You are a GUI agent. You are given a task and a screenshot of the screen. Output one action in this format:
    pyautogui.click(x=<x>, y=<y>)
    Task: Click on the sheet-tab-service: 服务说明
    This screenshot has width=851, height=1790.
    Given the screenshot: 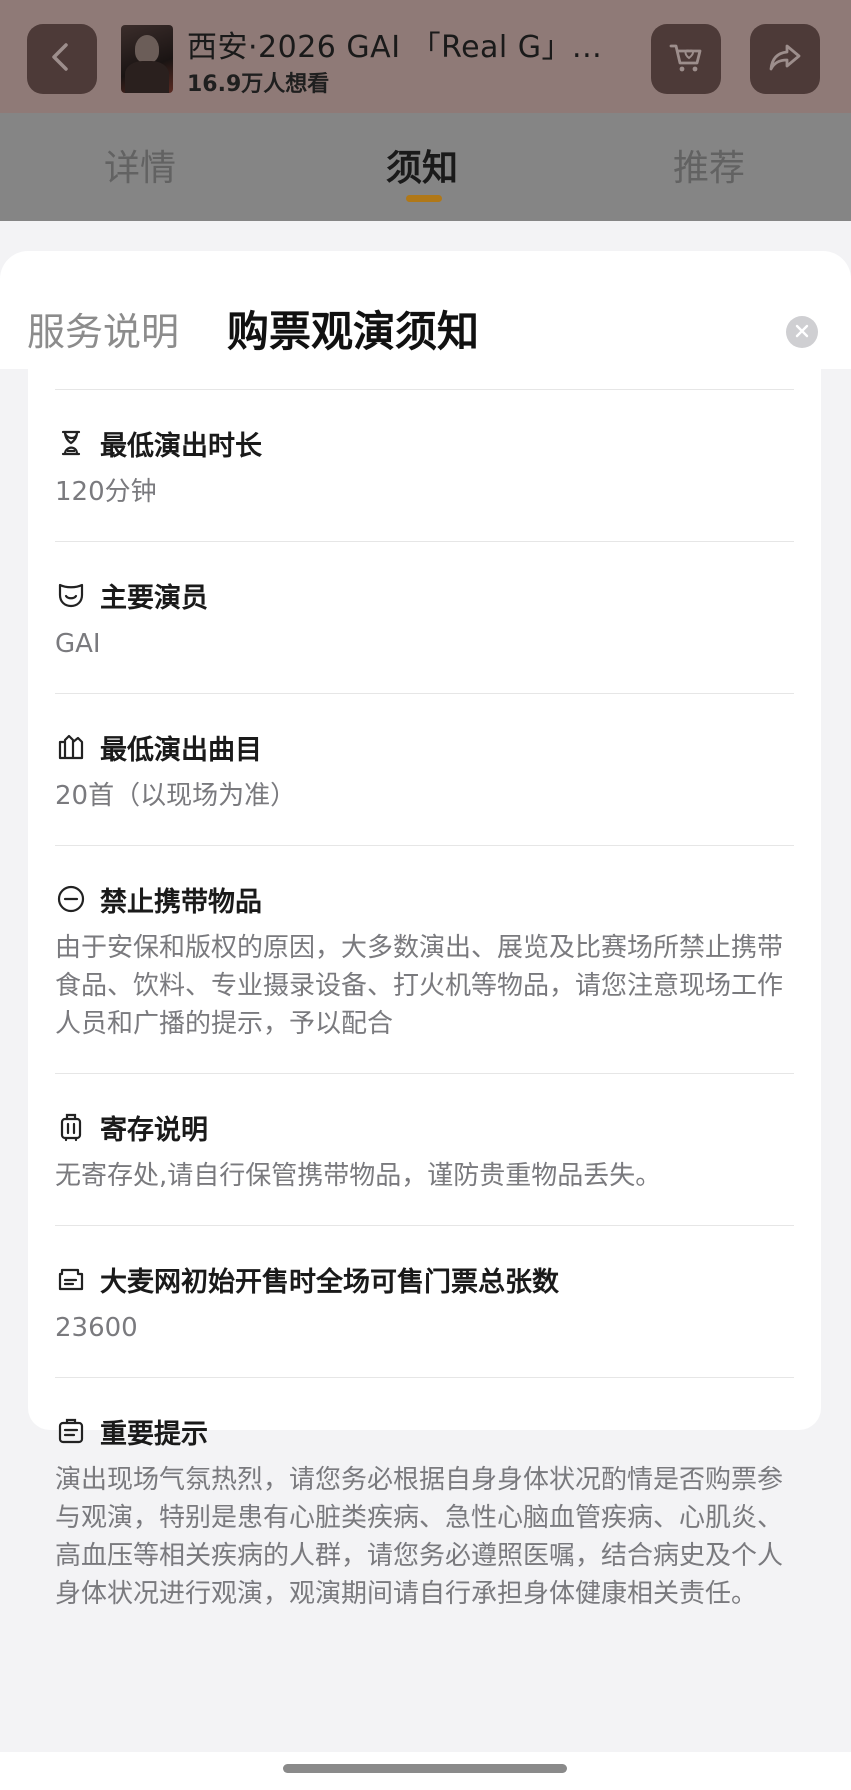 What is the action you would take?
    pyautogui.click(x=103, y=328)
    